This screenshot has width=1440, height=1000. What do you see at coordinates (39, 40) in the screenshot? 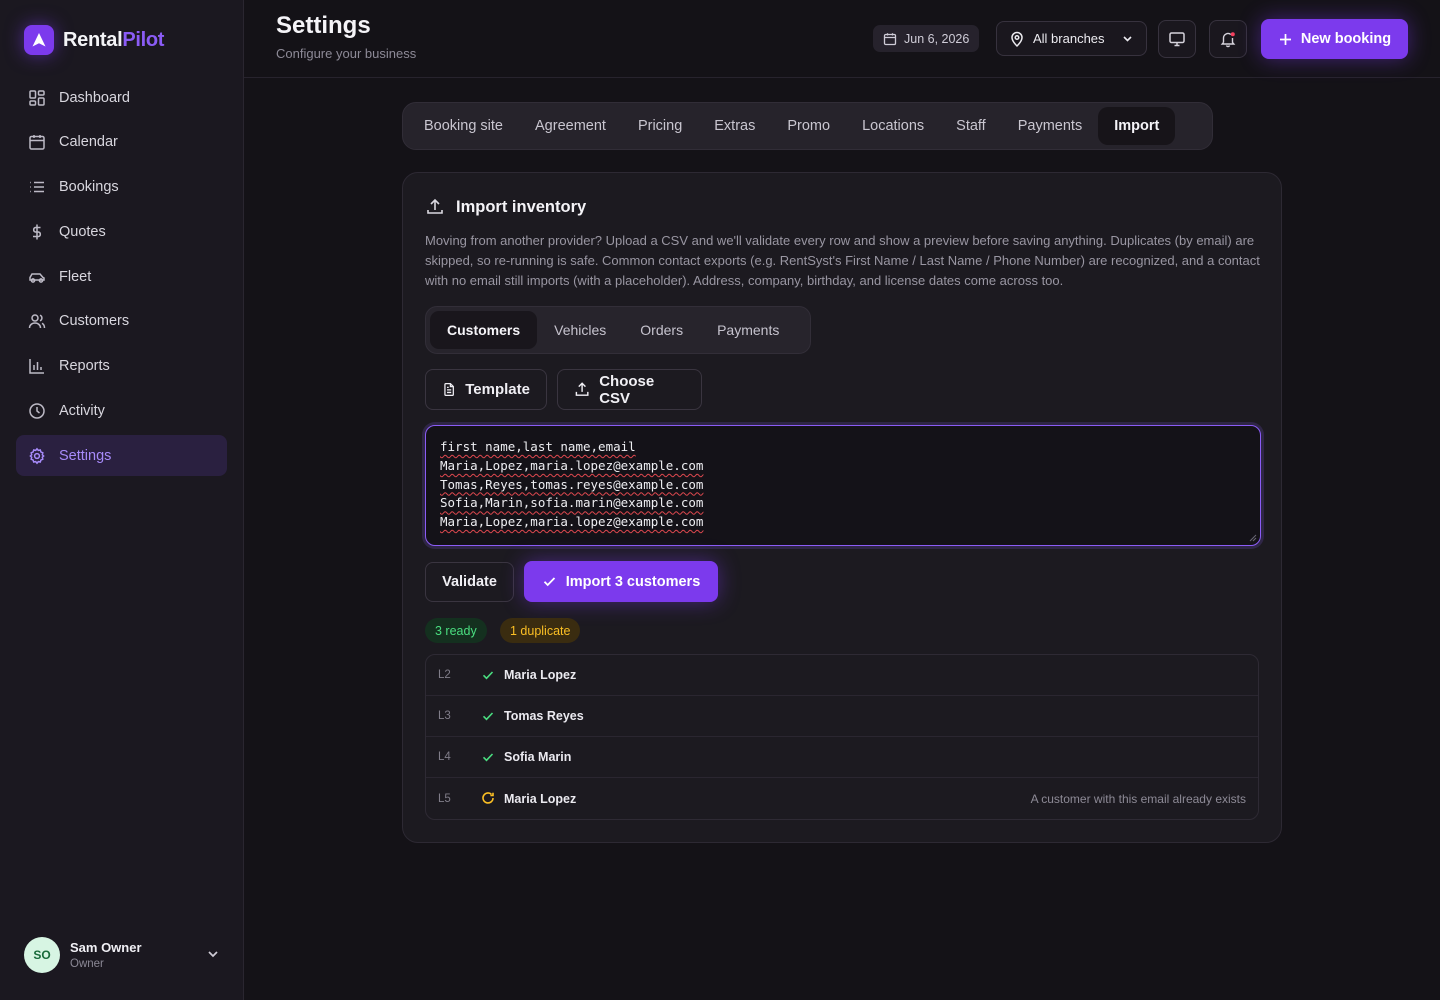
I see `brand-logo-icon` at bounding box center [39, 40].